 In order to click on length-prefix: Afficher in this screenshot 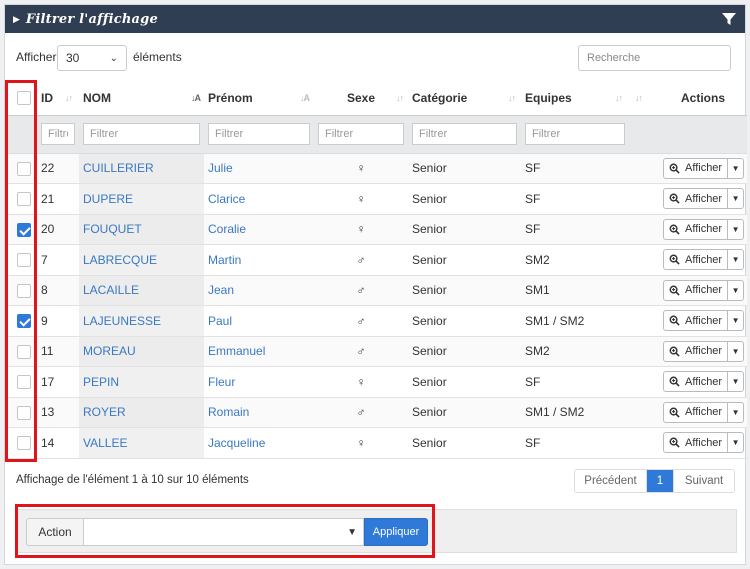, I will do `click(36, 57)`.